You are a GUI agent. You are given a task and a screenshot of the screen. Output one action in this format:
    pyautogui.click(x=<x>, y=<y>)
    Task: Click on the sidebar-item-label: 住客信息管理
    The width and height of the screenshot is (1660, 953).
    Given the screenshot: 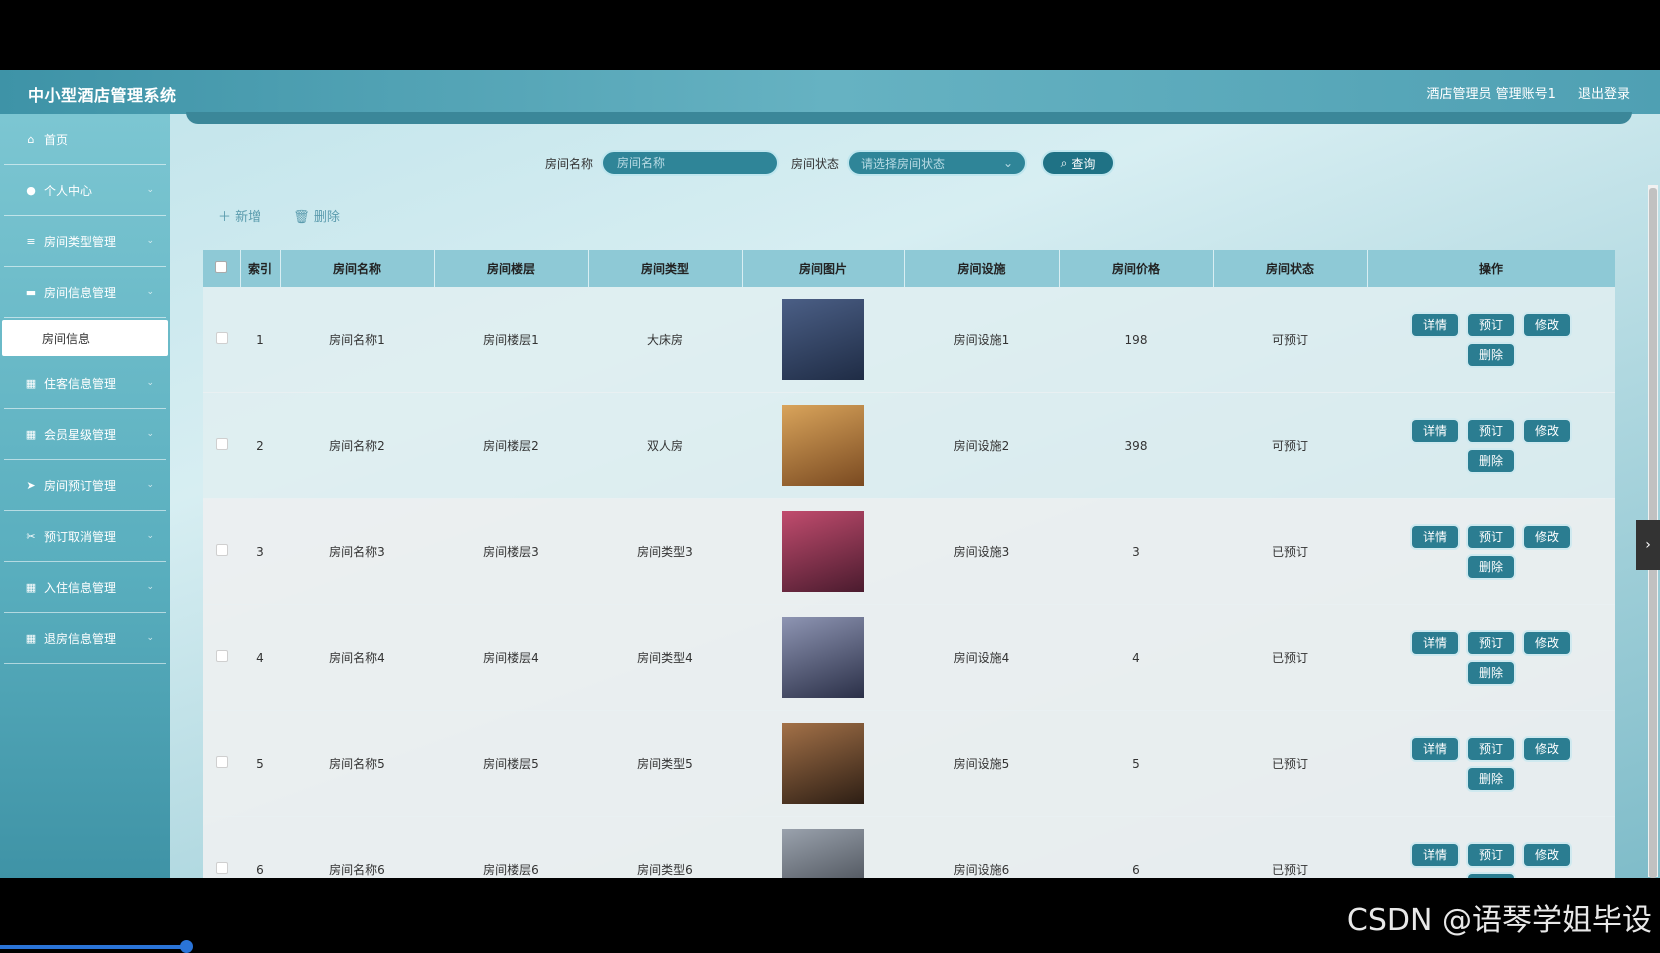 What is the action you would take?
    pyautogui.click(x=80, y=383)
    